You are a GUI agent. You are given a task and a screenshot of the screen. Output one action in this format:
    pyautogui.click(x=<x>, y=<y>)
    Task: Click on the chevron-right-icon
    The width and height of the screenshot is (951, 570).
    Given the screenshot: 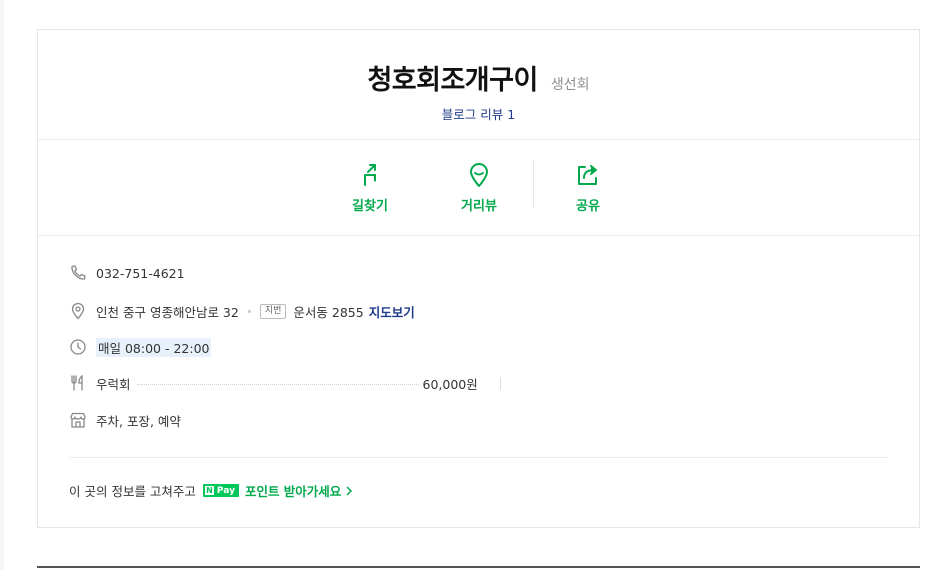 What is the action you would take?
    pyautogui.click(x=349, y=490)
    